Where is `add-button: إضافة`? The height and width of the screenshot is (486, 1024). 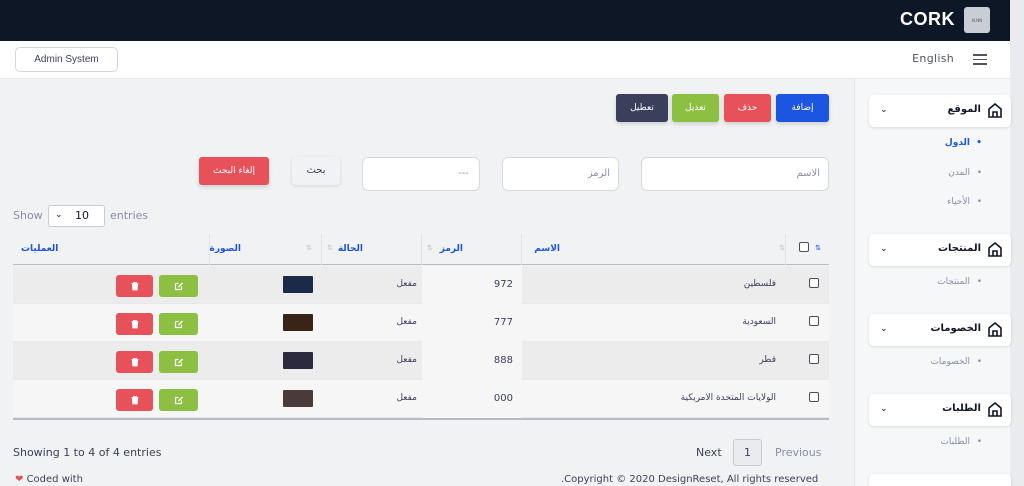
add-button: إضافة is located at coordinates (802, 108).